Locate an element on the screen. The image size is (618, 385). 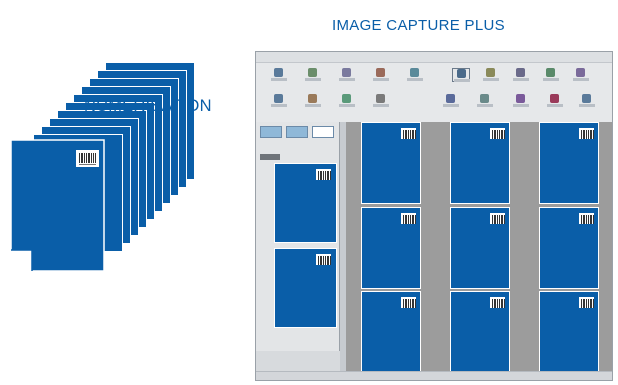
stack-label: NUMÉRISATION is located at coordinates (148, 106).